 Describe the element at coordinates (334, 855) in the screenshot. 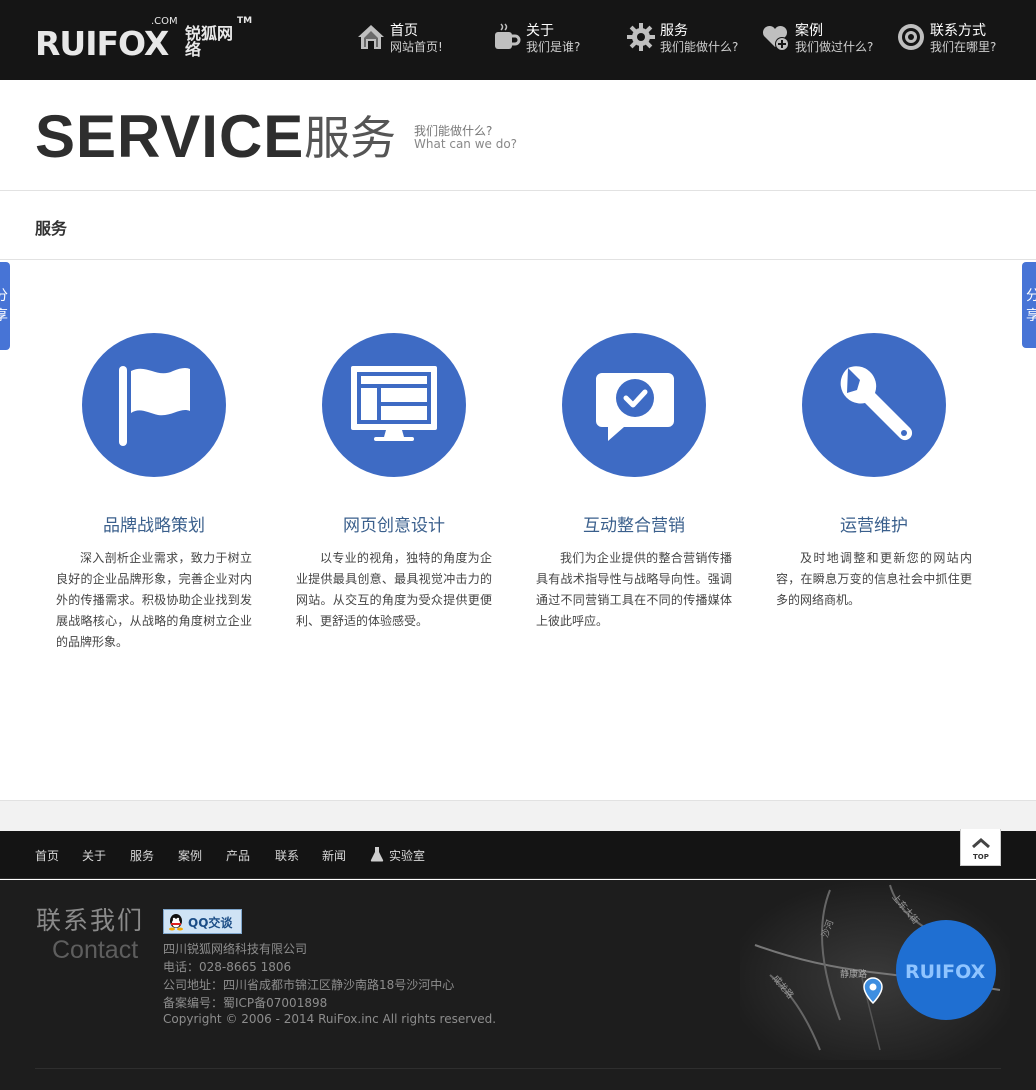

I see `footer-nav-news: 新闻` at that location.